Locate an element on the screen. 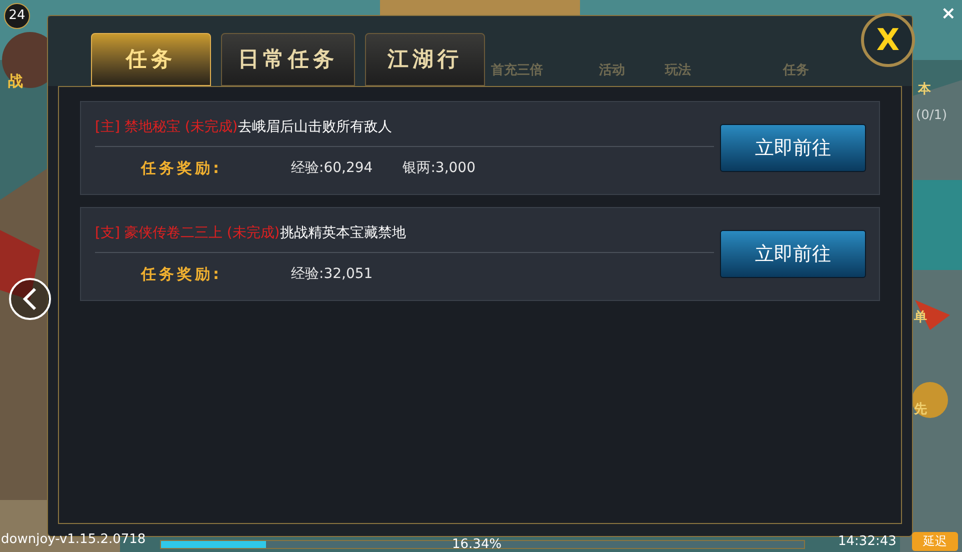  close-button: X is located at coordinates (888, 40).